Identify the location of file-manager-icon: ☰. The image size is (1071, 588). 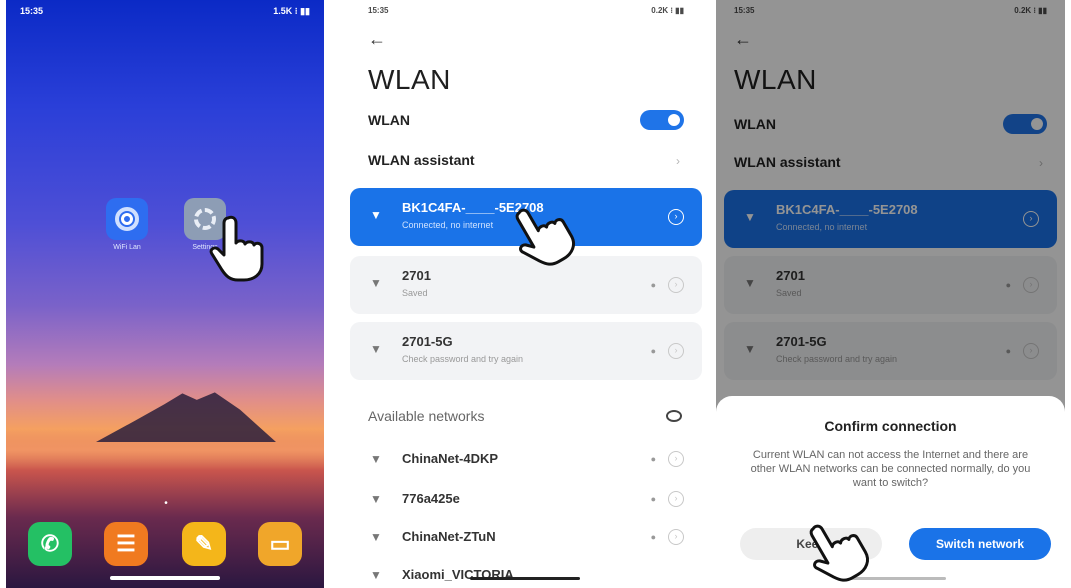
(126, 543).